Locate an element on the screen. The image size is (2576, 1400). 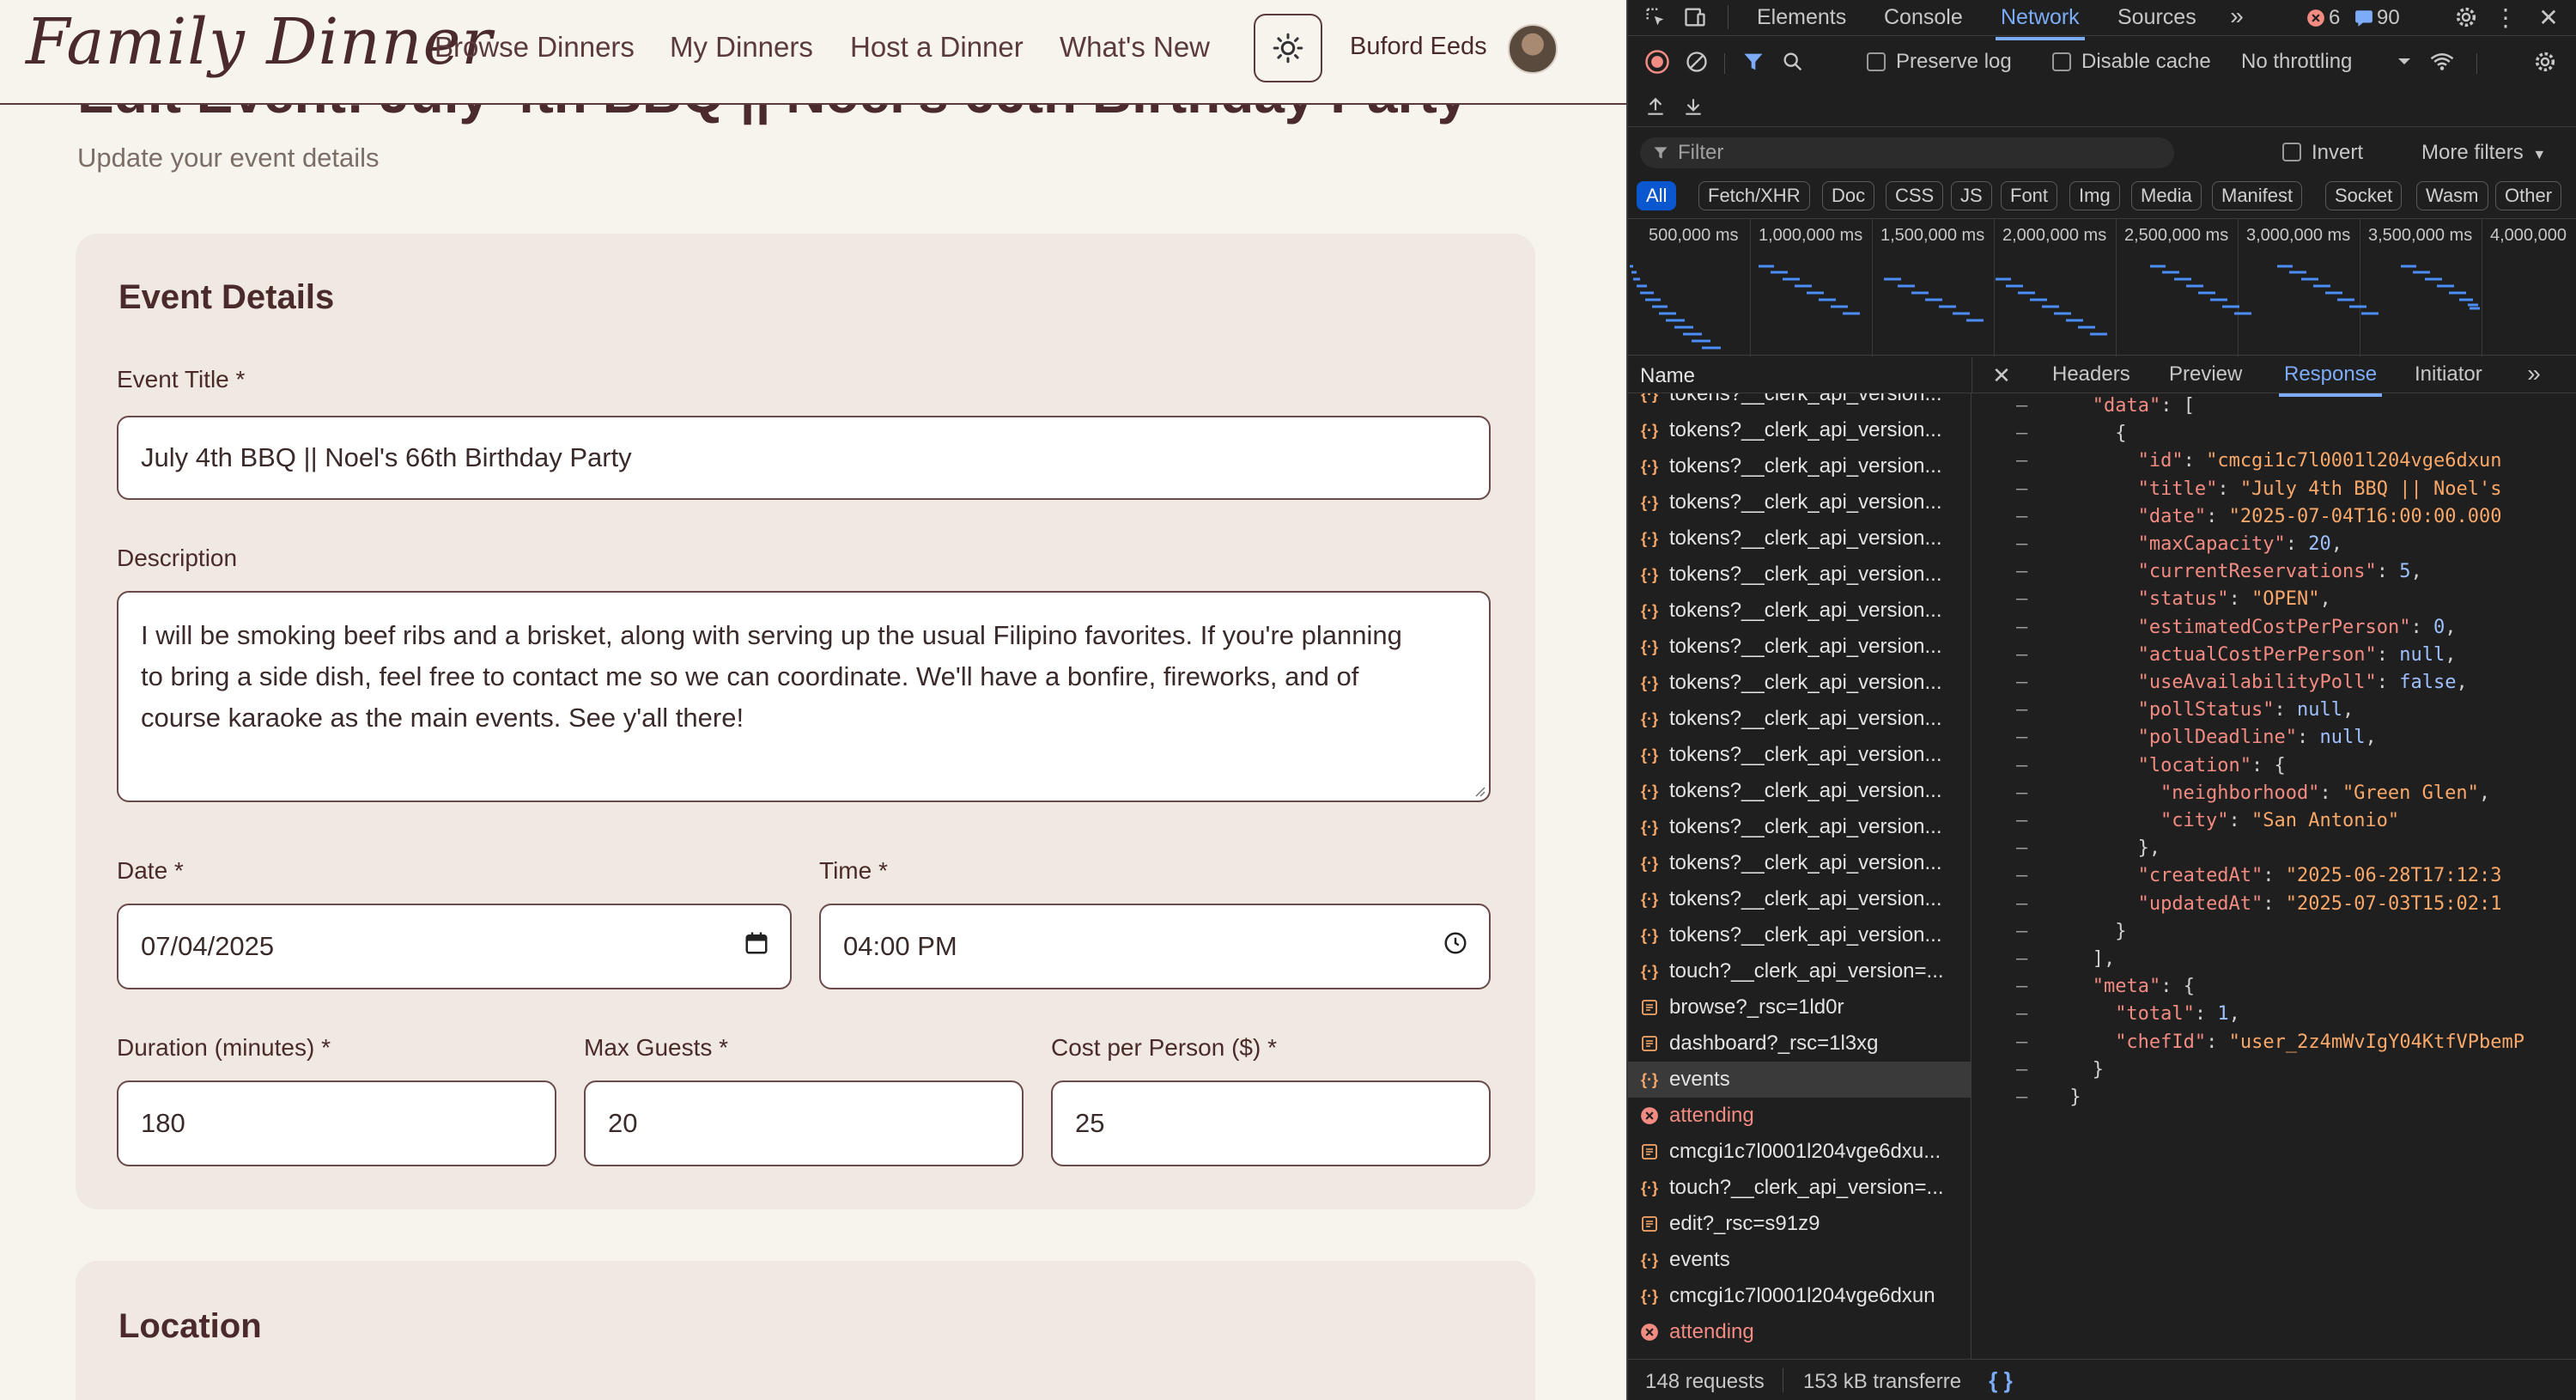
error-count-badge: 6 is located at coordinates (2323, 18).